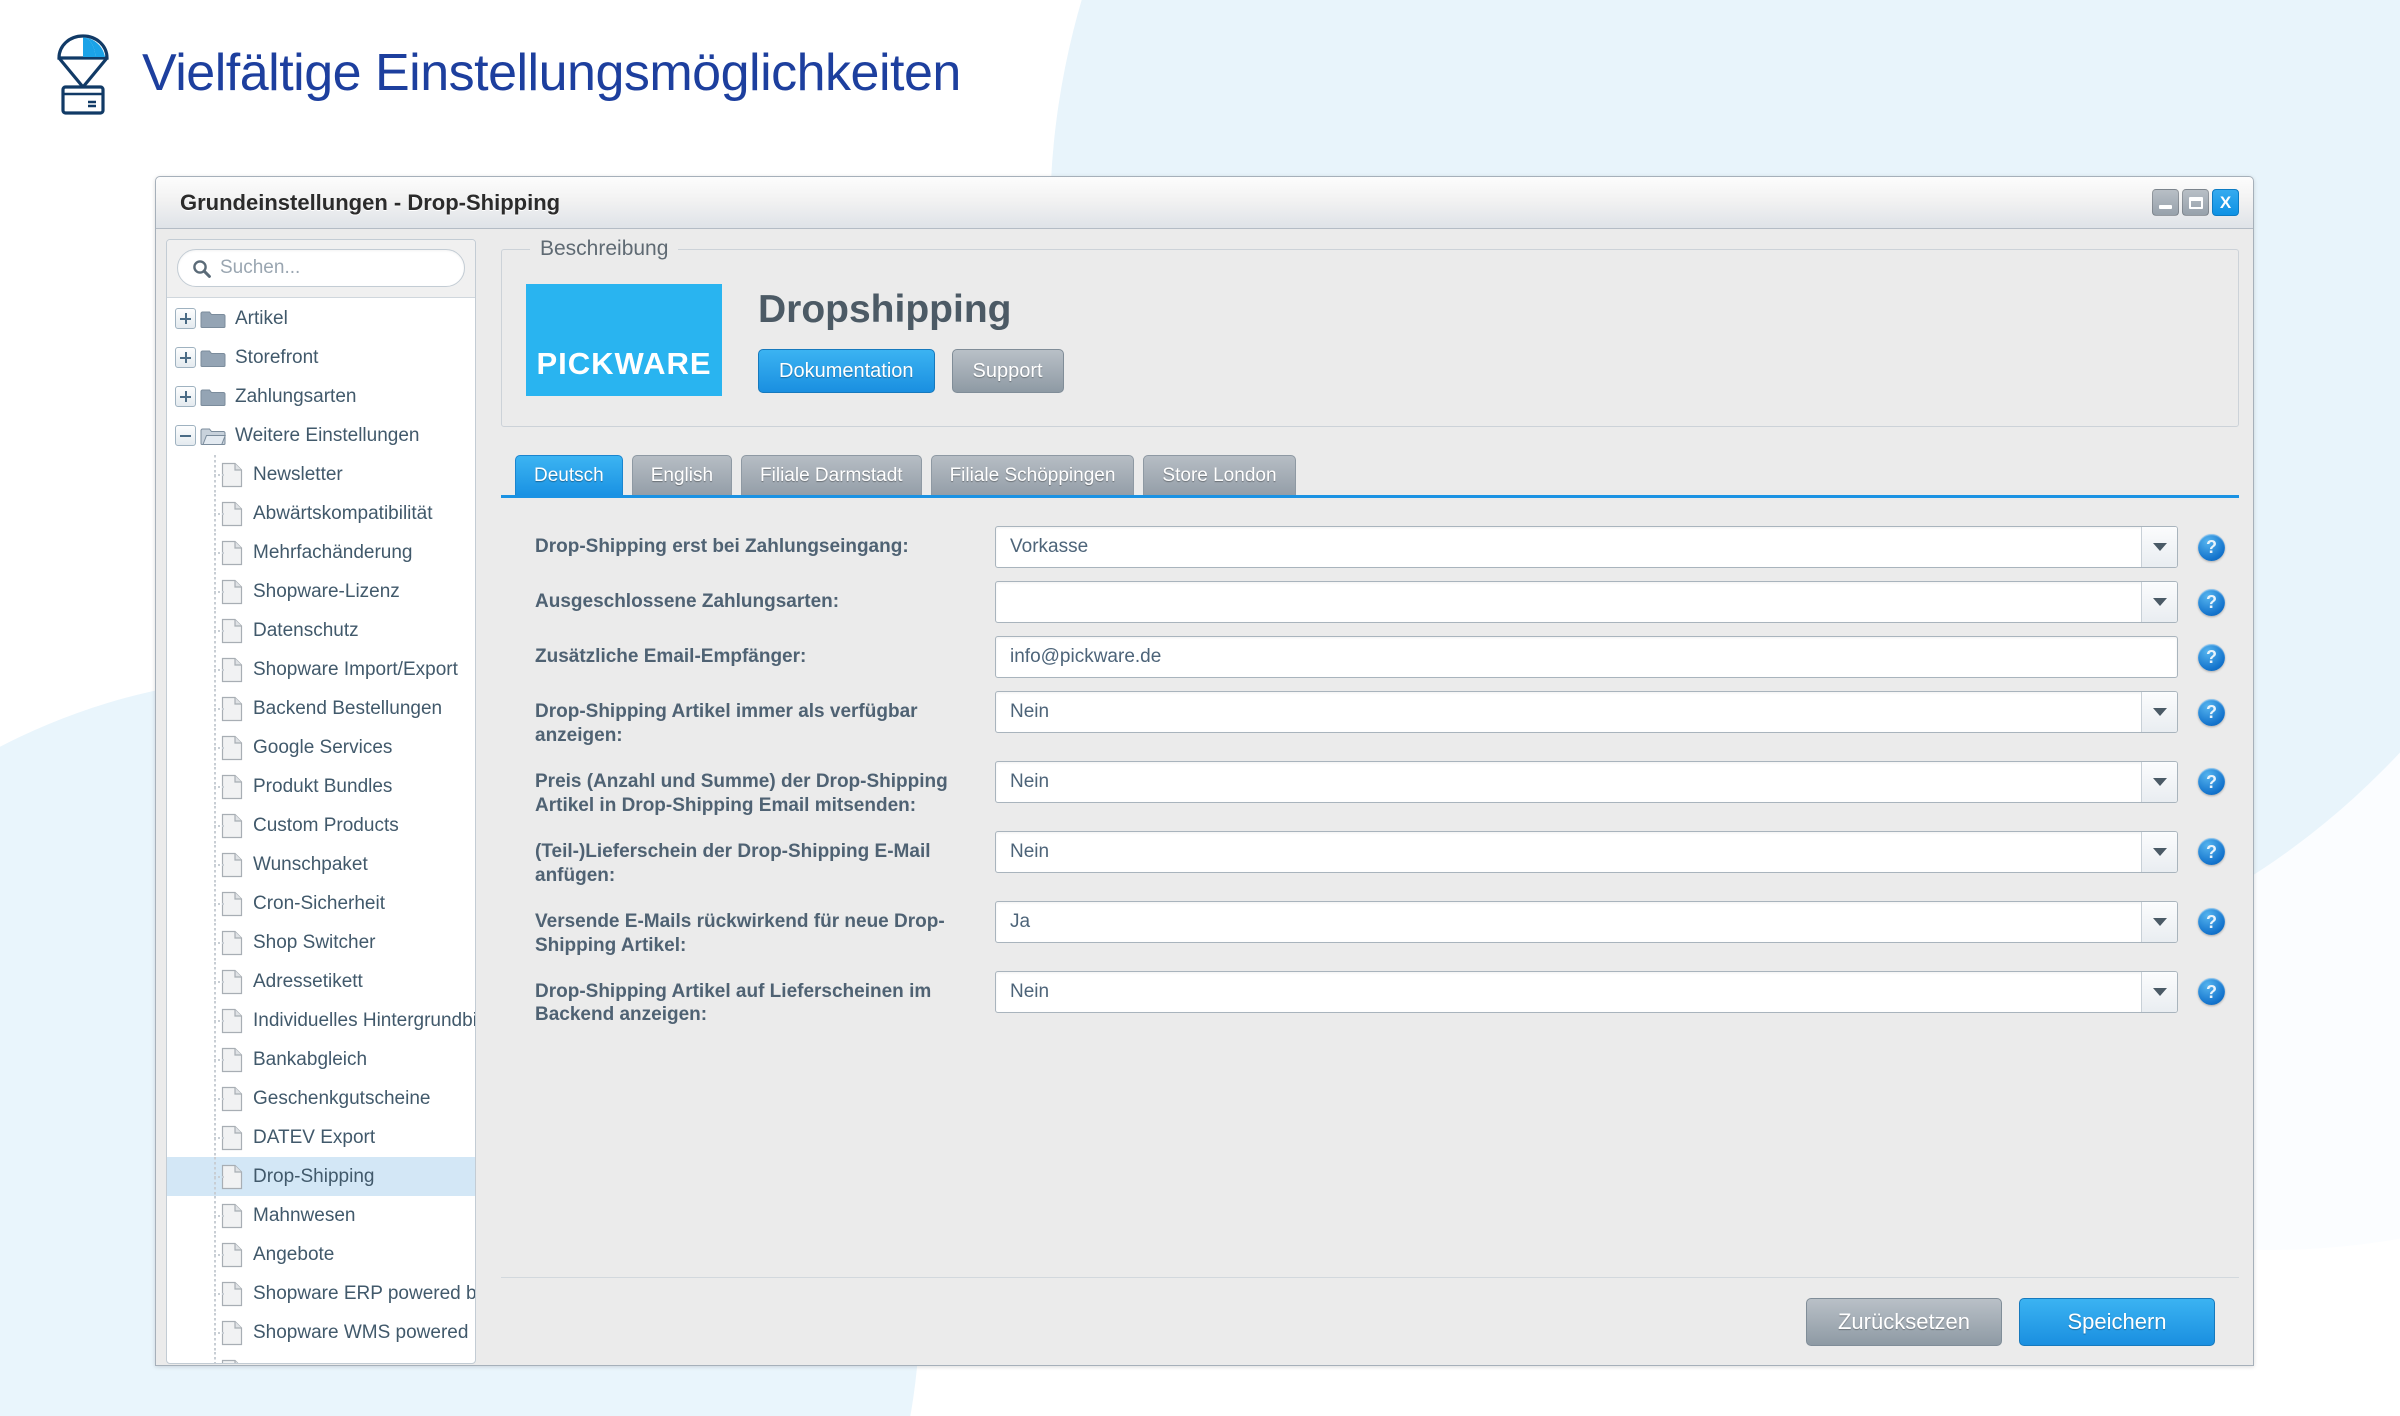 The height and width of the screenshot is (1416, 2400). What do you see at coordinates (321, 786) in the screenshot?
I see `tree-item-produkt-bundles: Produkt Bundles` at bounding box center [321, 786].